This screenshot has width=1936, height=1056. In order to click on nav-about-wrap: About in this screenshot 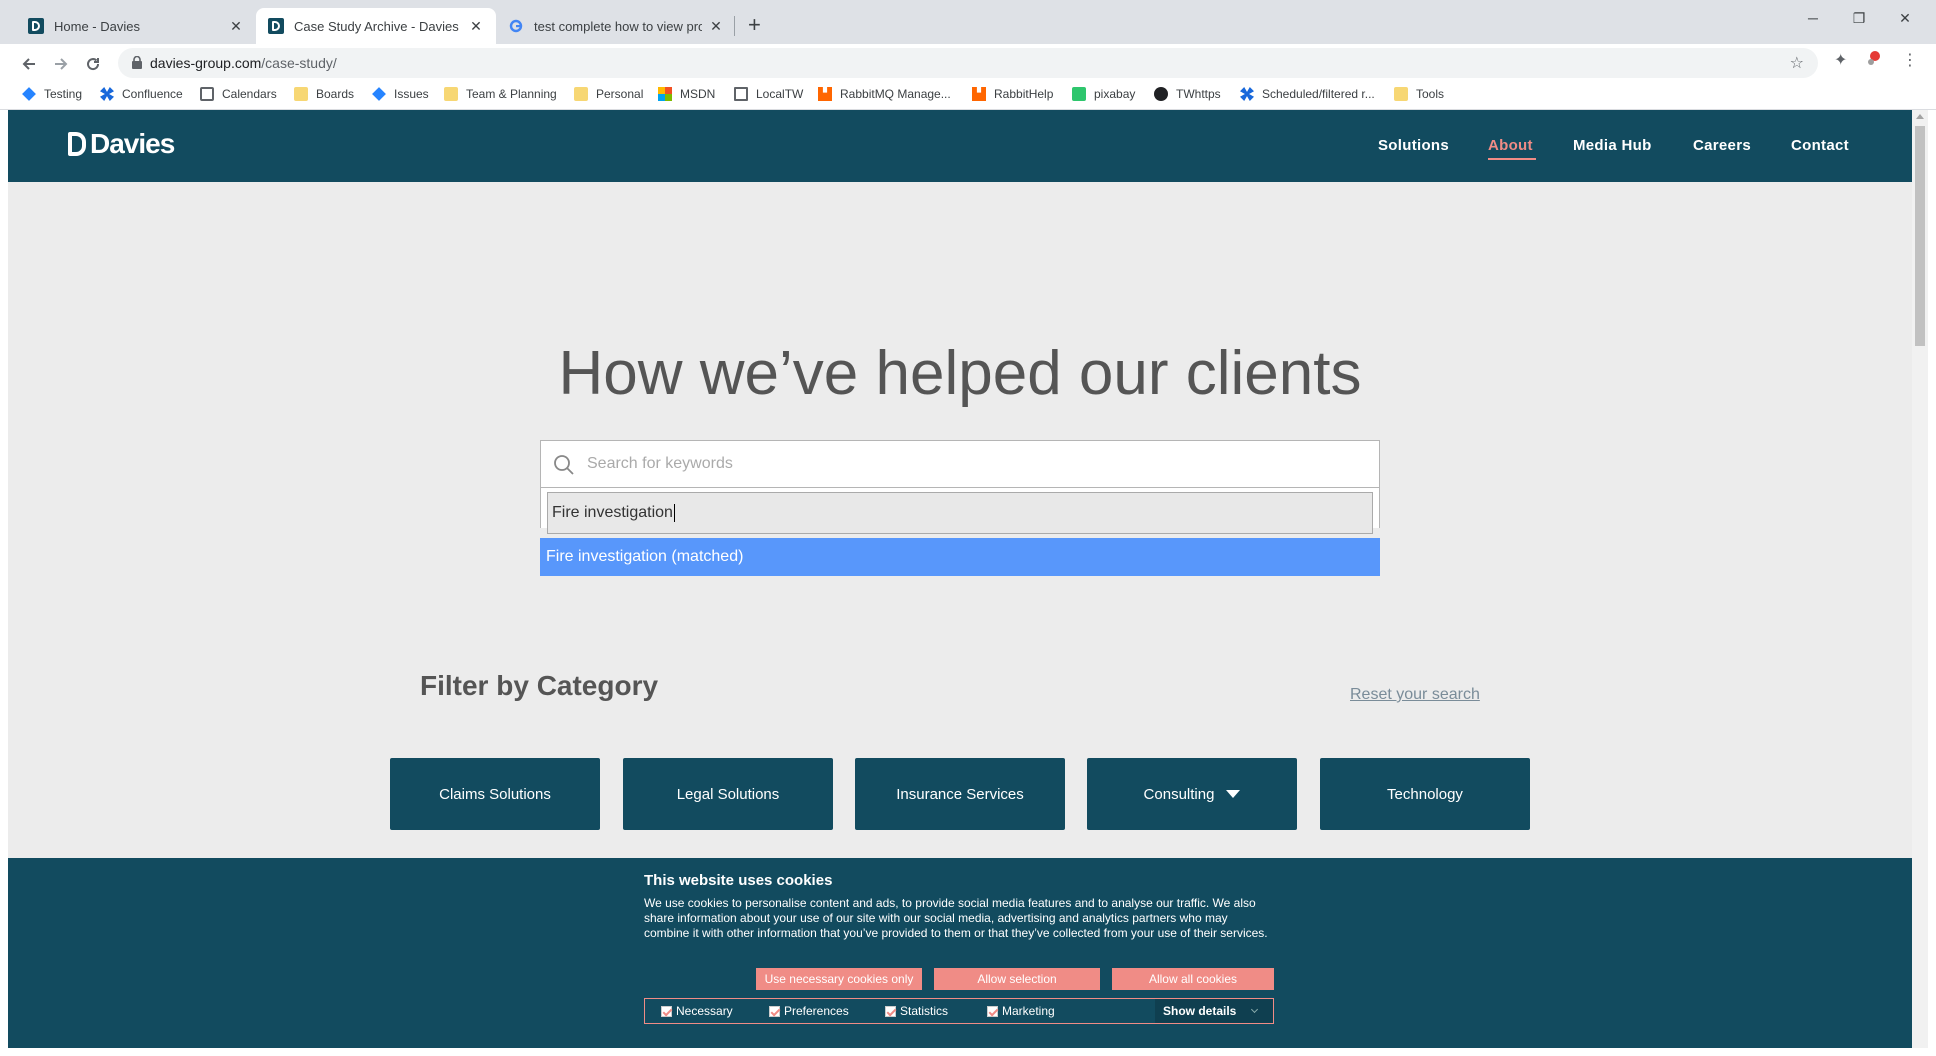, I will do `click(1510, 145)`.